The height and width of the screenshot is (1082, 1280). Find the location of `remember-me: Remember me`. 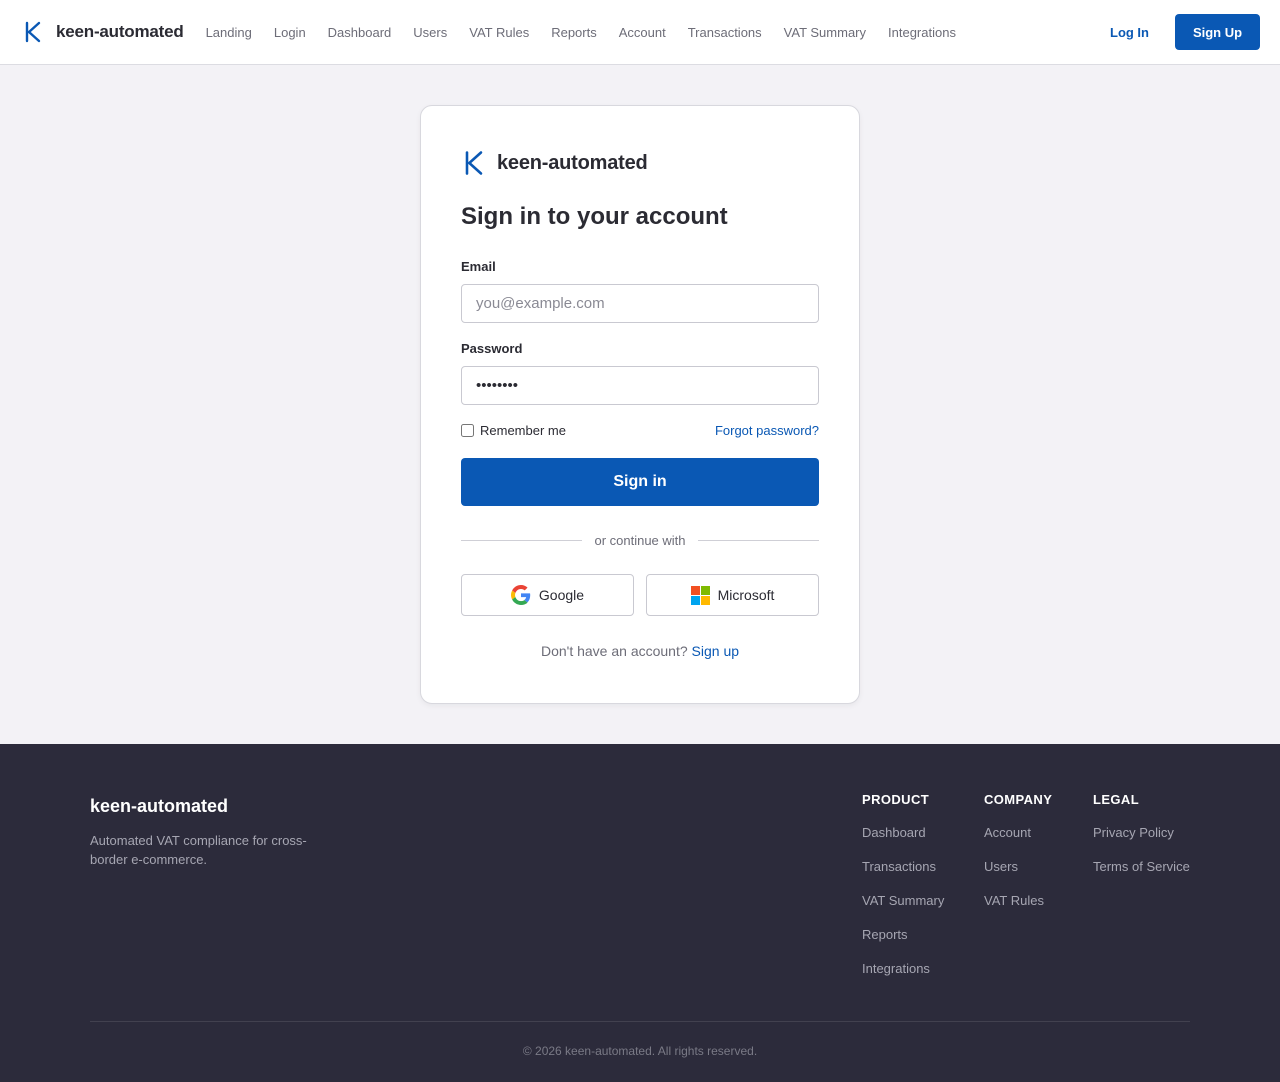

remember-me: Remember me is located at coordinates (513, 430).